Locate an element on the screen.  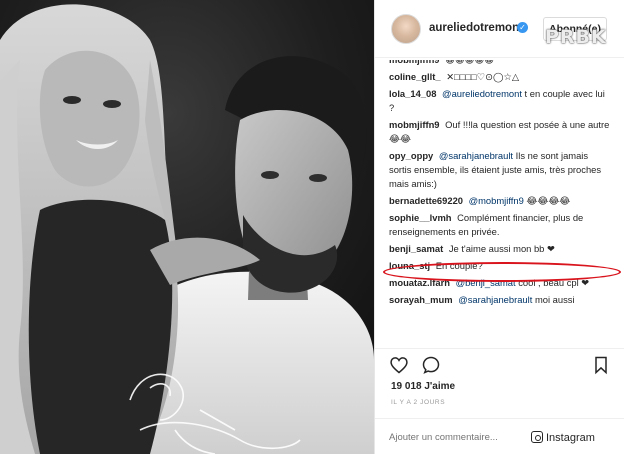
comment-item: sorayah_mum @sarahjanebrault moi aussi is located at coordinates (500, 300).